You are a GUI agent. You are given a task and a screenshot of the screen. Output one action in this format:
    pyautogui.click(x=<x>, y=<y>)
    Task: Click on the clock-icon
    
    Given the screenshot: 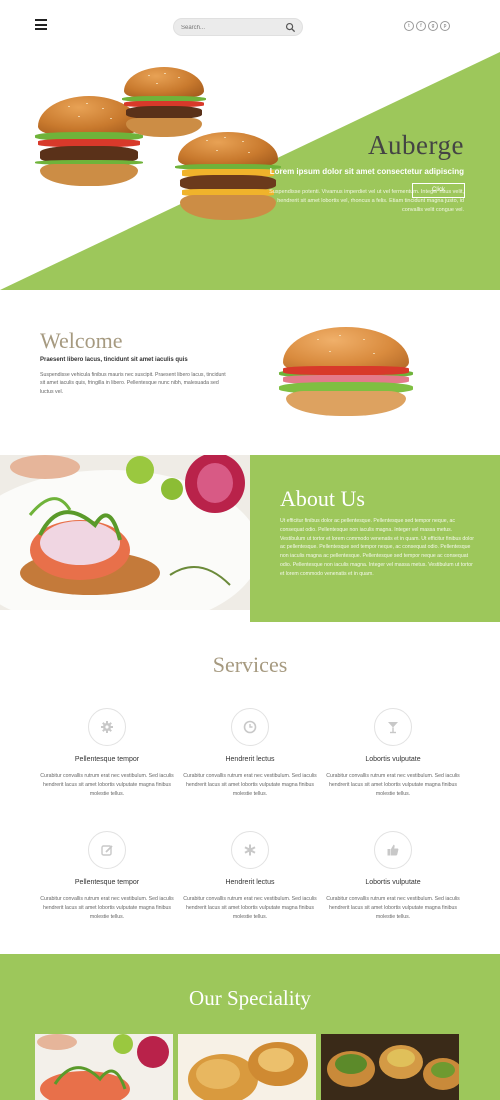 What is the action you would take?
    pyautogui.click(x=250, y=727)
    